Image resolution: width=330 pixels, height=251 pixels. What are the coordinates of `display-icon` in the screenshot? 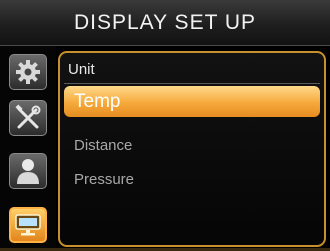 It's located at (28, 225).